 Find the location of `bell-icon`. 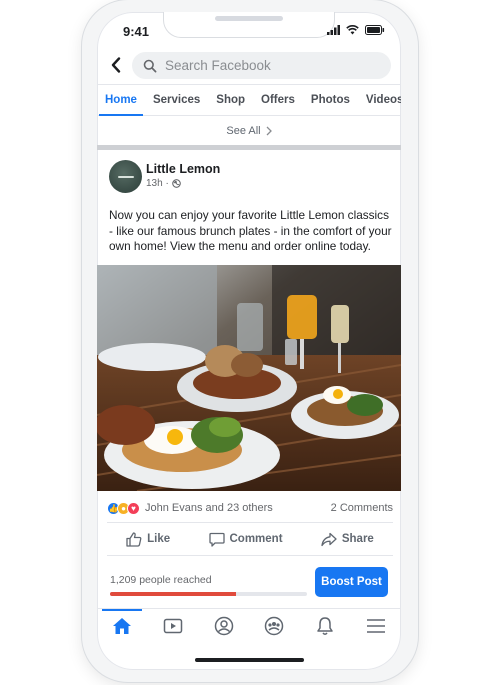

bell-icon is located at coordinates (325, 625).